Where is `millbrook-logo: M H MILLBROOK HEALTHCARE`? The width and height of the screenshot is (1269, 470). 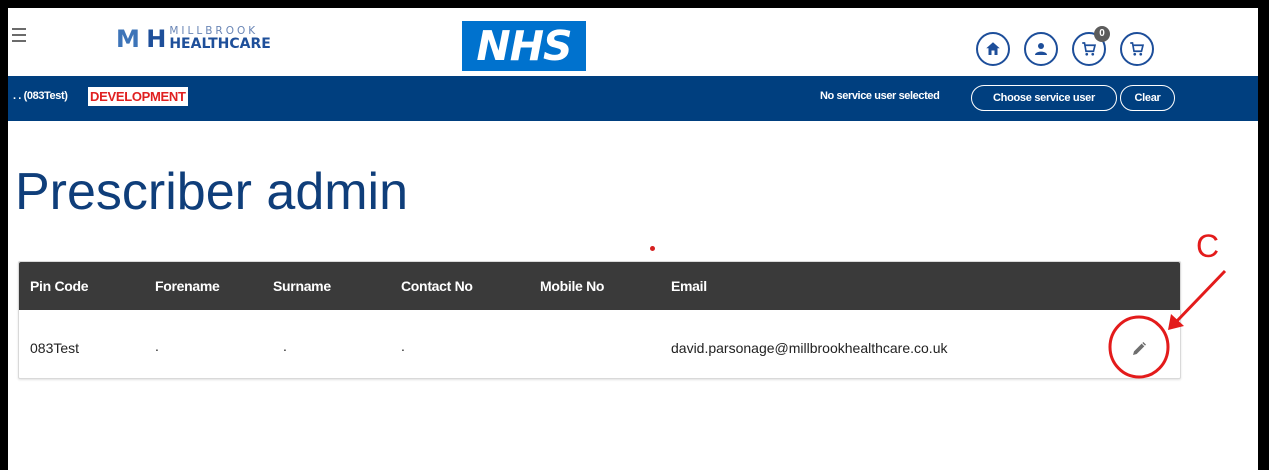 millbrook-logo: M H MILLBROOK HEALTHCARE is located at coordinates (193, 41).